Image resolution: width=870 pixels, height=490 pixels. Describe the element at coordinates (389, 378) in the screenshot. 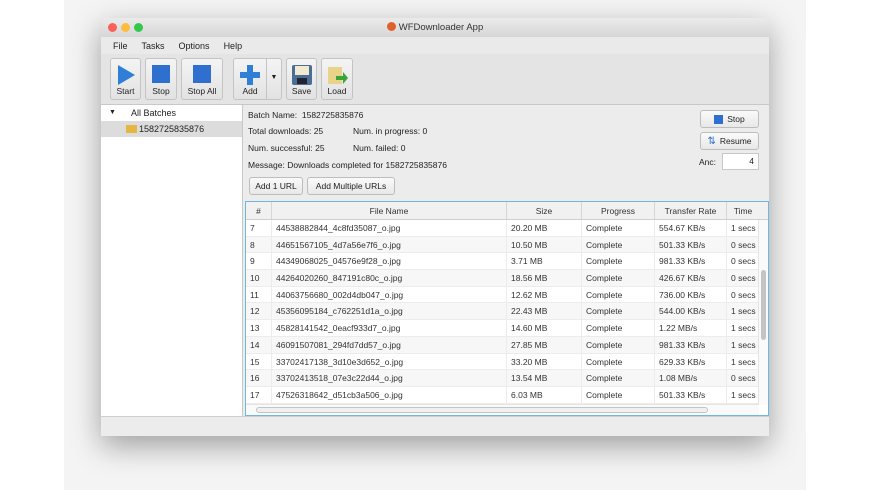

I see `file-name-cell: 33702413518_07e3c22d44_o.jpg` at that location.